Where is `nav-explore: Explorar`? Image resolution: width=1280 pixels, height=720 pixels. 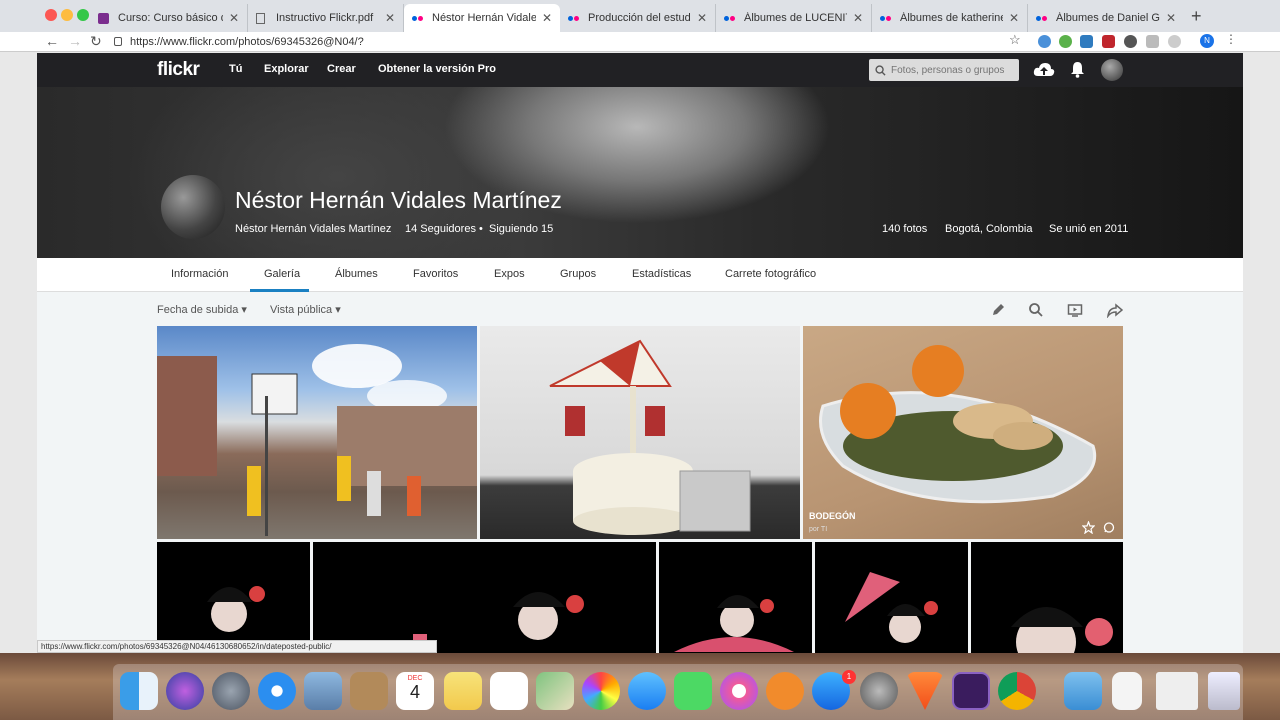
nav-explore: Explorar is located at coordinates (286, 69).